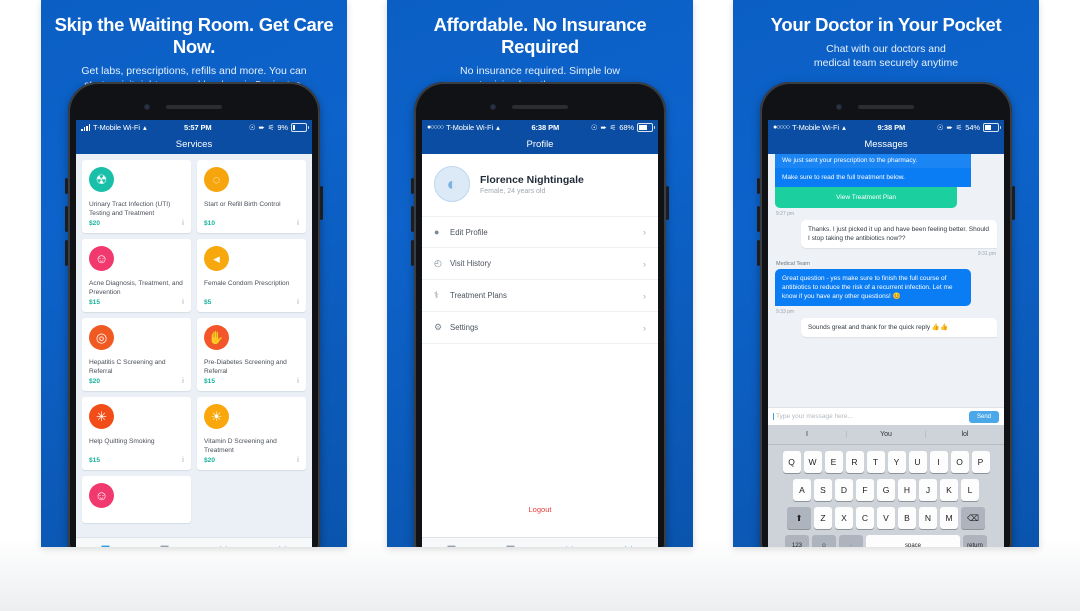  Describe the element at coordinates (833, 462) in the screenshot. I see `key-e: E` at that location.